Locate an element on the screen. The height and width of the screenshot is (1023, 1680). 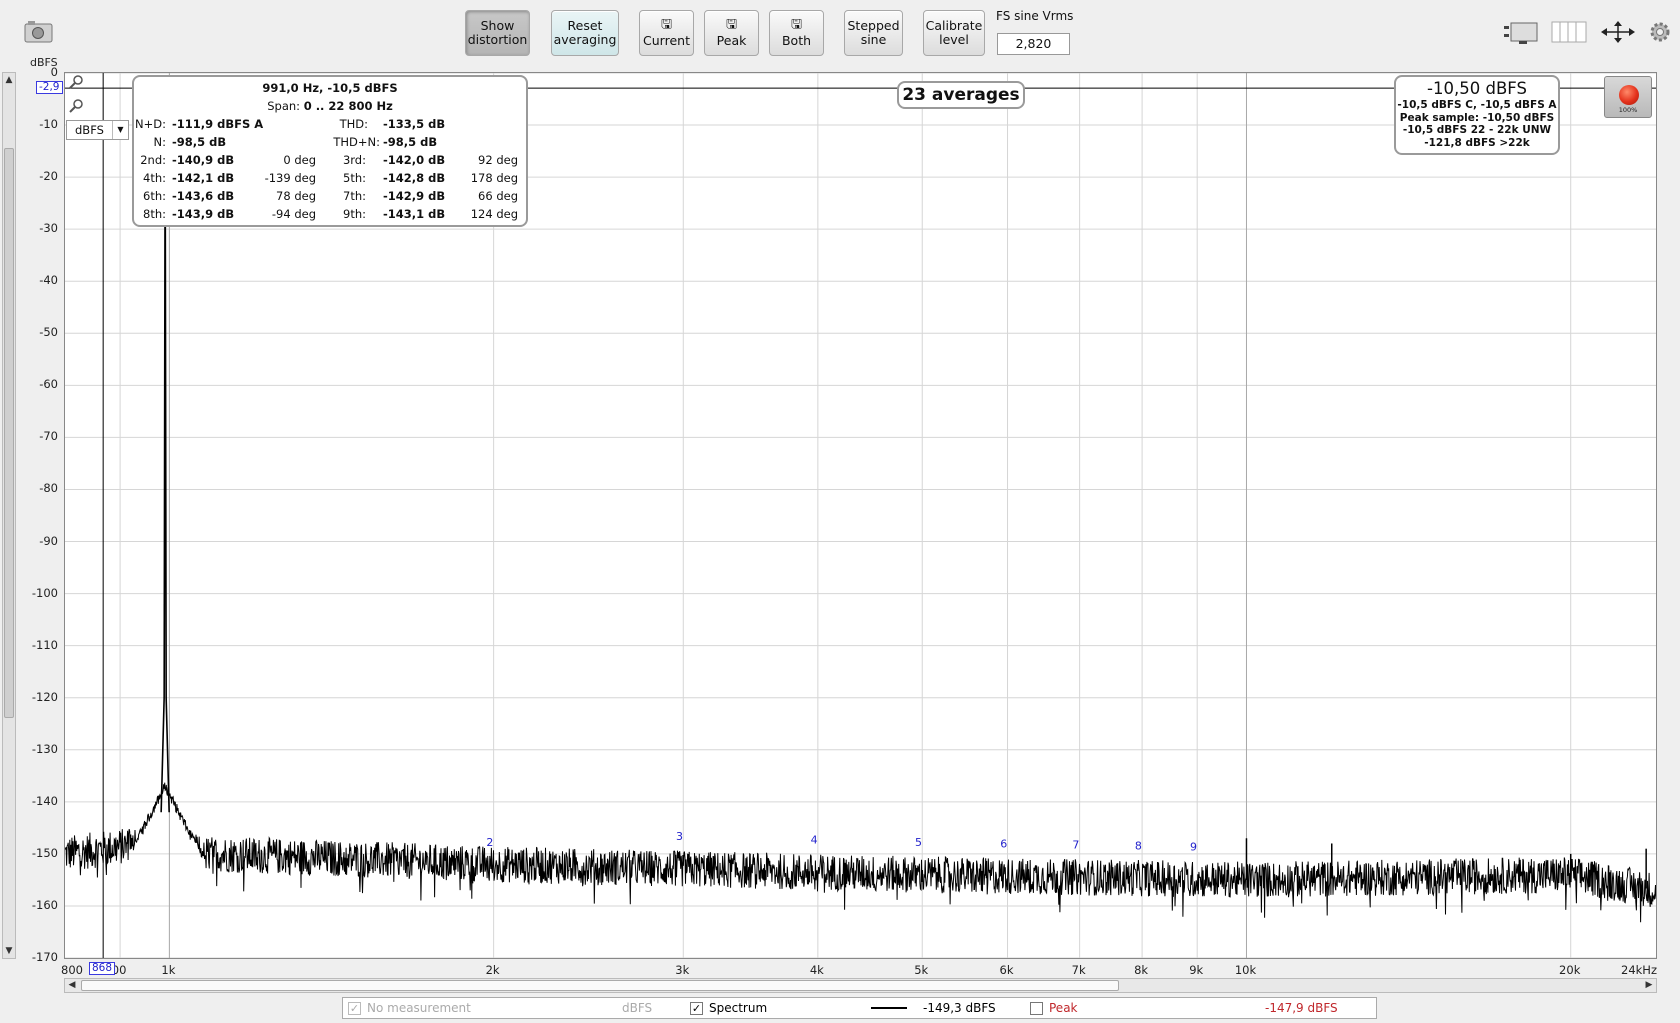
stepped-sine-button: Stepped sine is located at coordinates (873, 33).